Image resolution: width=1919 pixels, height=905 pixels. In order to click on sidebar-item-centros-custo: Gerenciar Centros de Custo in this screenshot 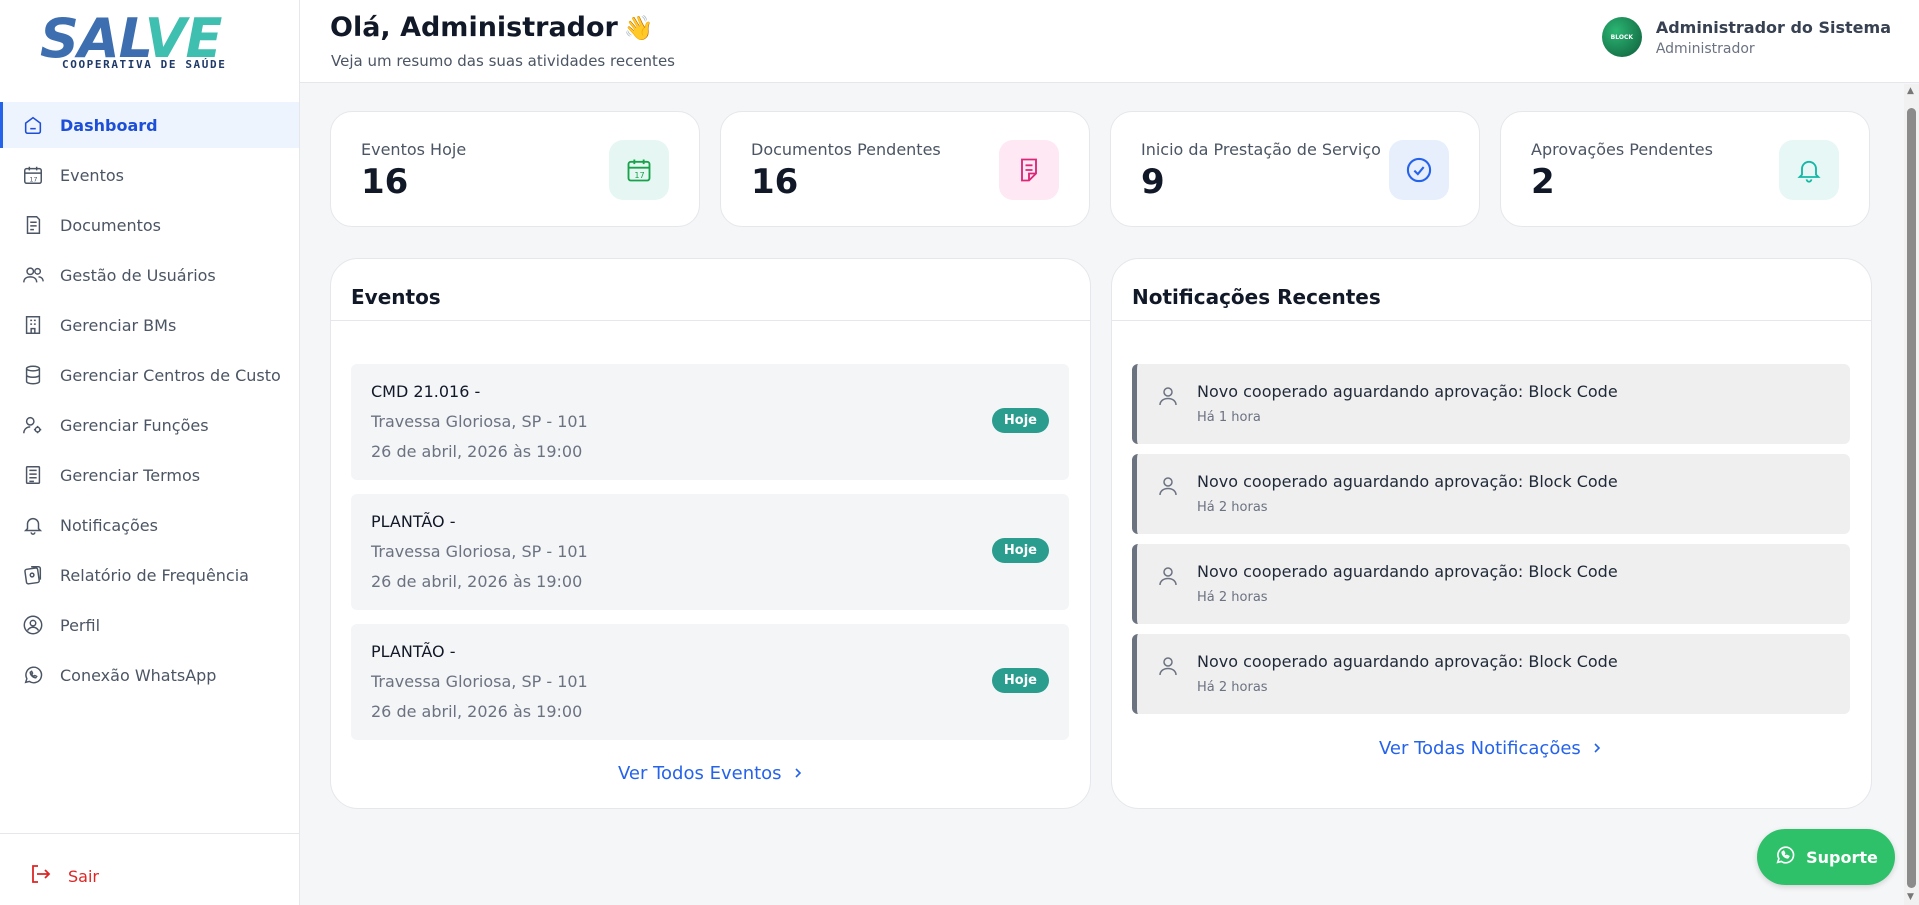, I will do `click(149, 375)`.